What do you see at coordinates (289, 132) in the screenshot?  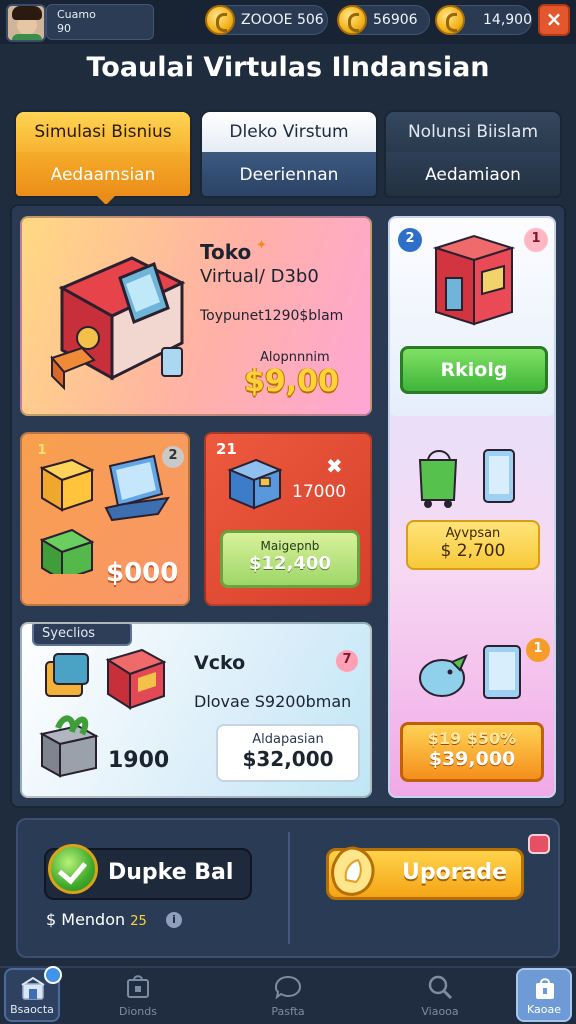 I see `tab-2-label: Dleko Virstum` at bounding box center [289, 132].